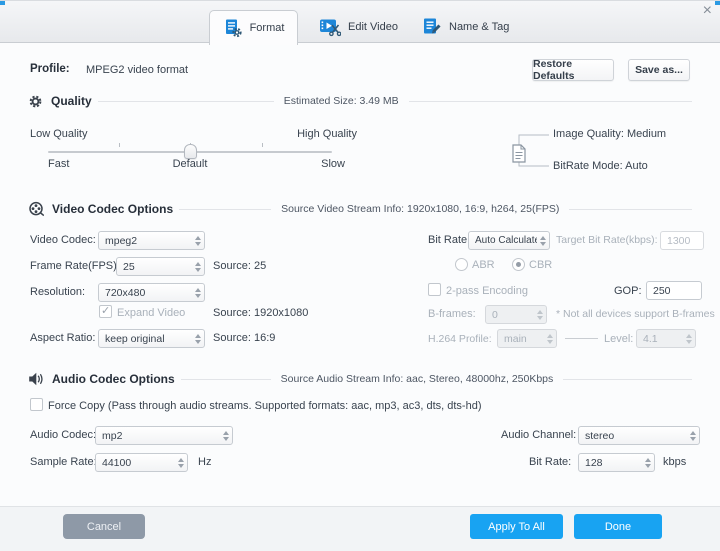  What do you see at coordinates (610, 148) in the screenshot?
I see `quality-summary: Image Quality: Medium BitRate Mode: Auto` at bounding box center [610, 148].